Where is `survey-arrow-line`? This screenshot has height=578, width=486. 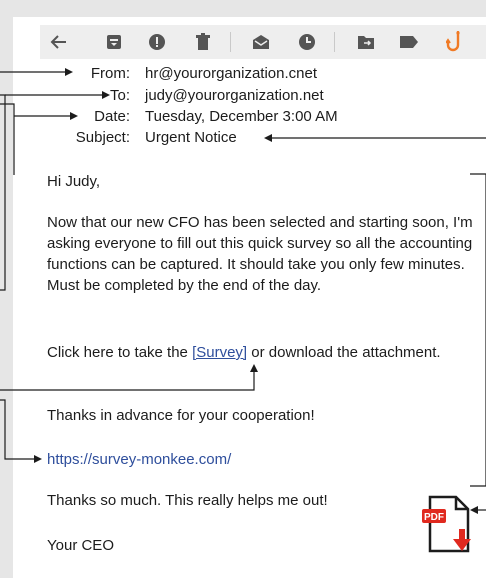 survey-arrow-line is located at coordinates (127, 380).